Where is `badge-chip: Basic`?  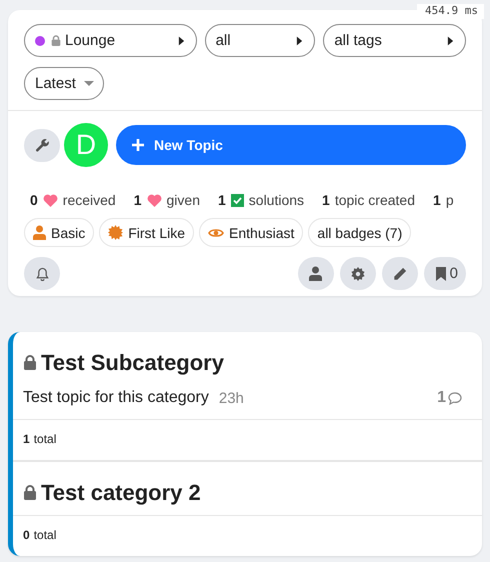 badge-chip: Basic is located at coordinates (59, 232).